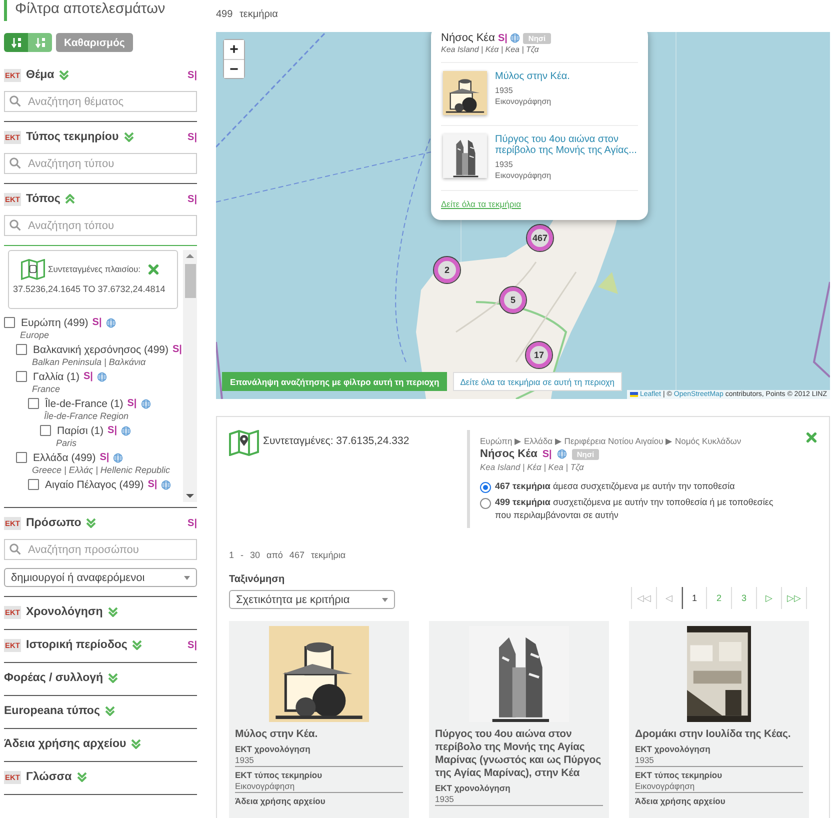 This screenshot has height=818, width=836. I want to click on tree-item-label: Île-de-France (1), so click(84, 404).